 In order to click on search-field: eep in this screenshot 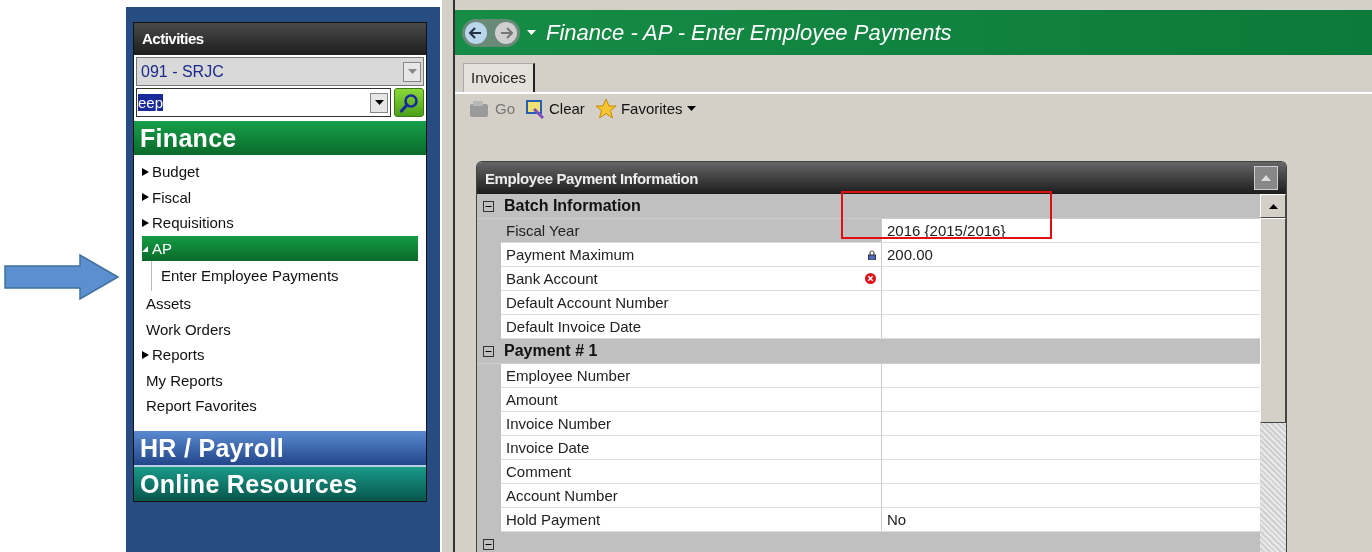, I will do `click(263, 102)`.